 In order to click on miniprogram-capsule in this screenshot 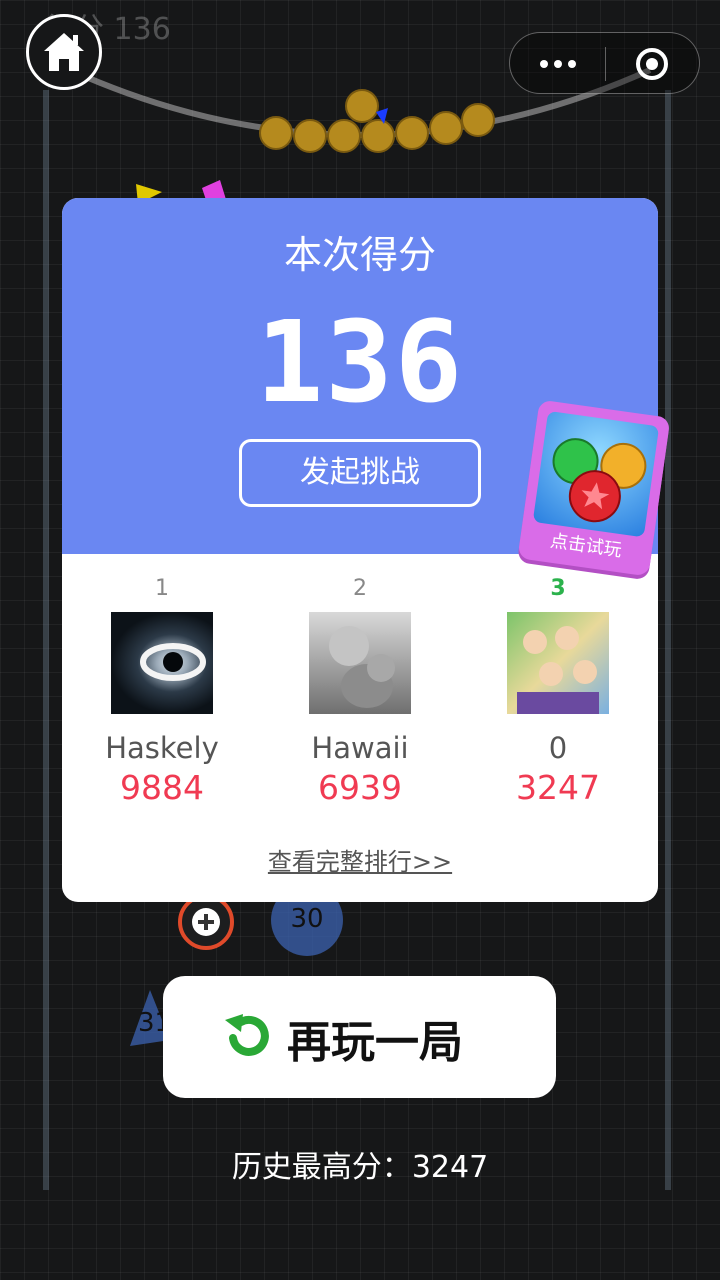, I will do `click(604, 63)`.